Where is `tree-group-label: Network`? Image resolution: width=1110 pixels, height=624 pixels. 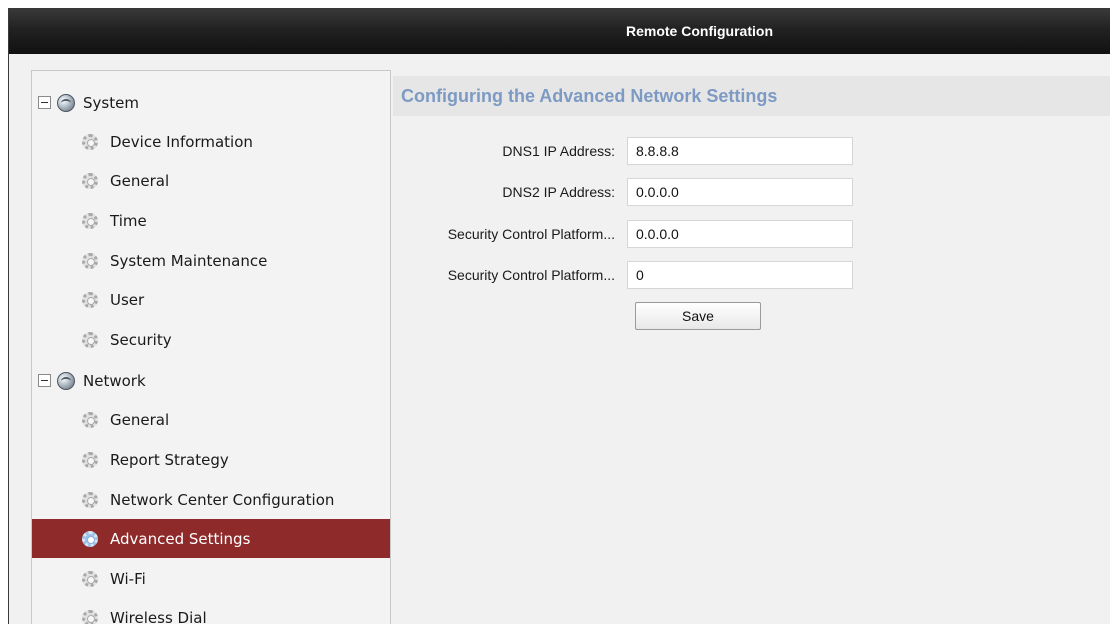
tree-group-label: Network is located at coordinates (114, 380).